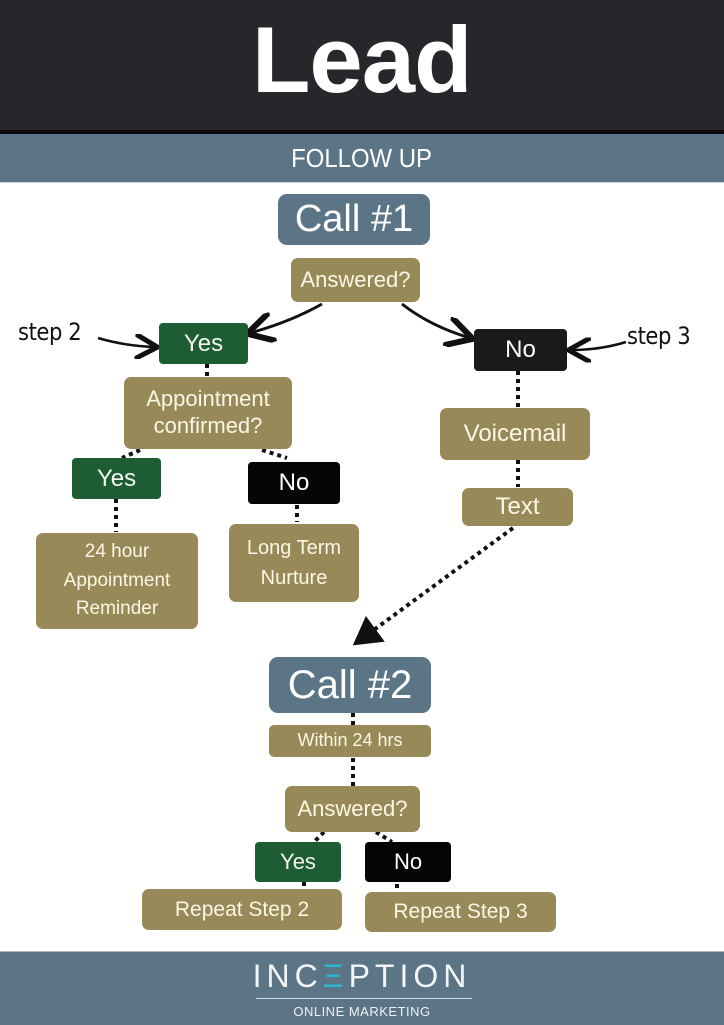 The width and height of the screenshot is (724, 1025). I want to click on appointment-confirmed-line-2: confirmed?, so click(208, 425).